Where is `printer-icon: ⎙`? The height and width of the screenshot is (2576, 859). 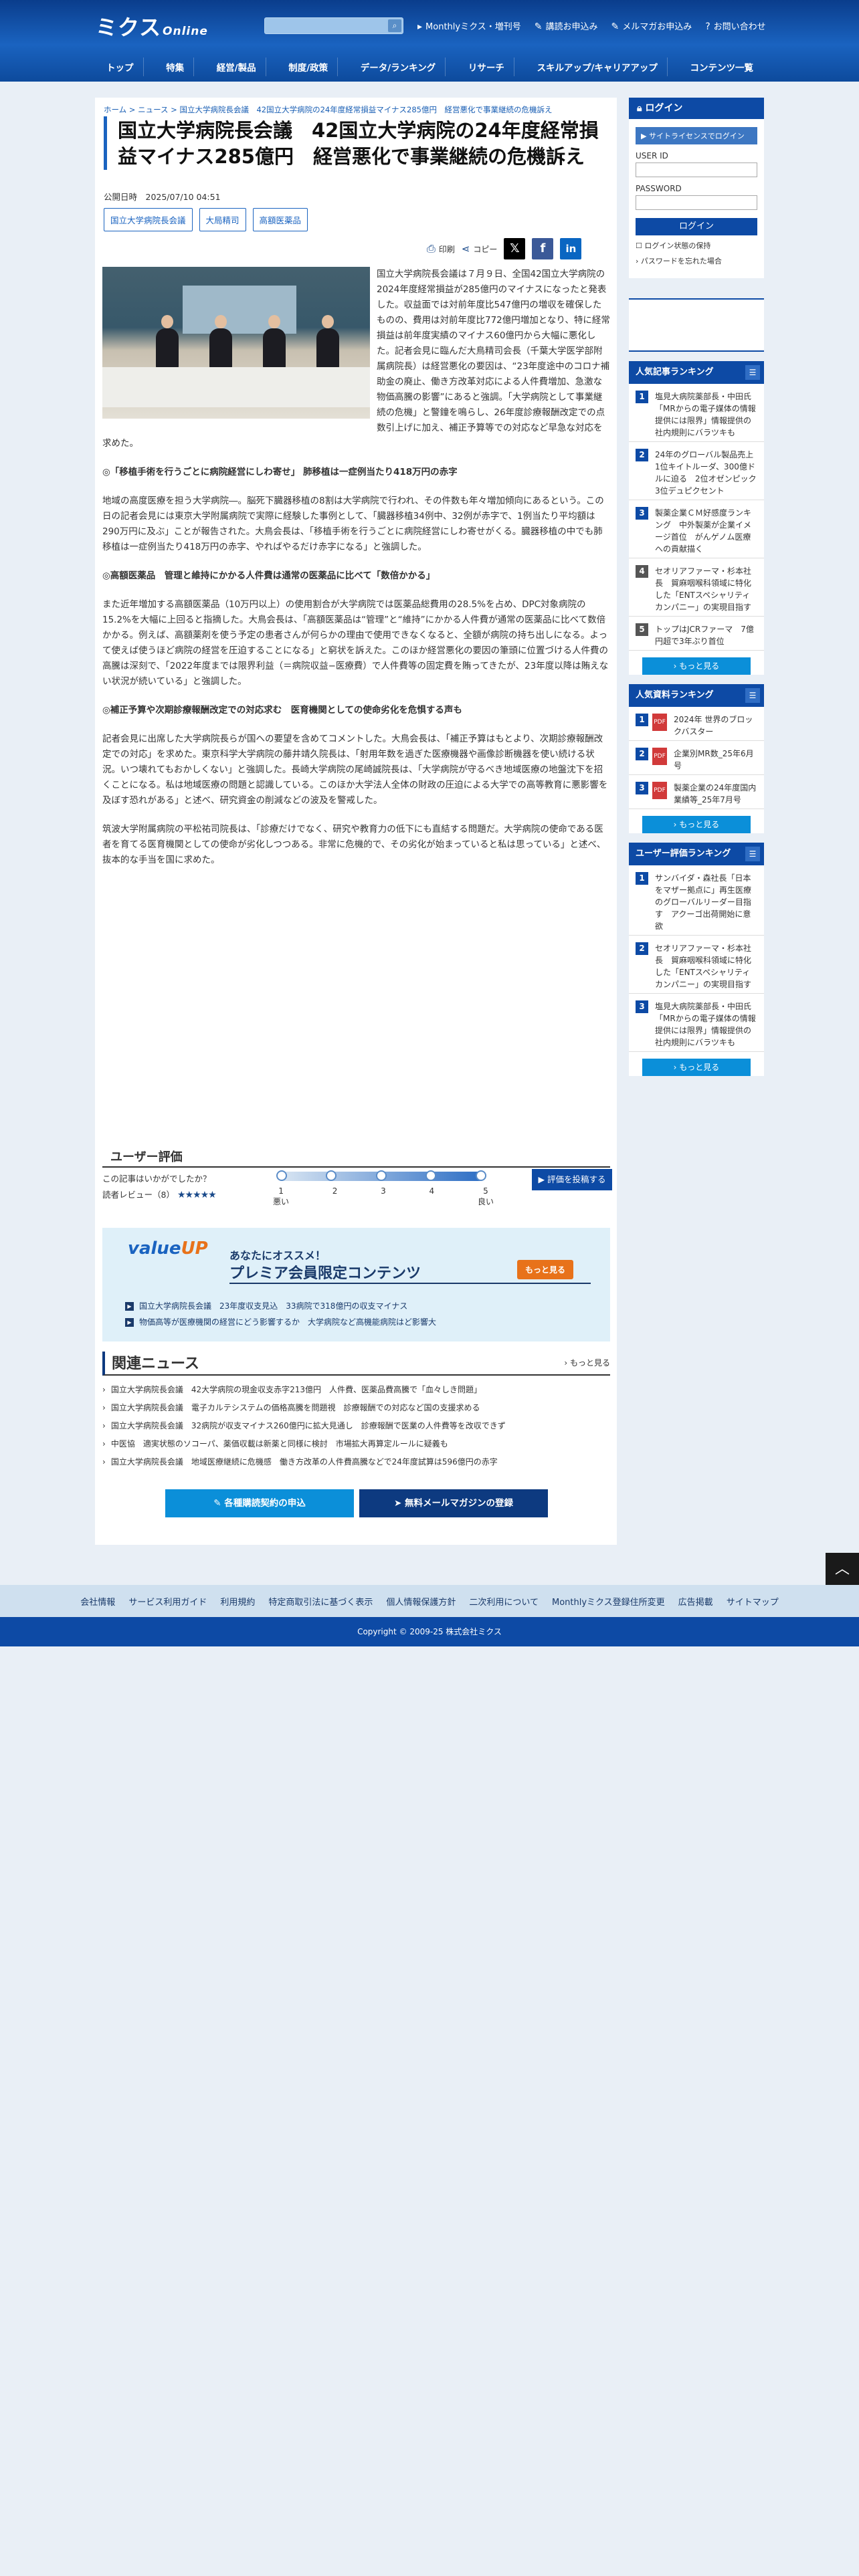 printer-icon: ⎙ is located at coordinates (432, 249).